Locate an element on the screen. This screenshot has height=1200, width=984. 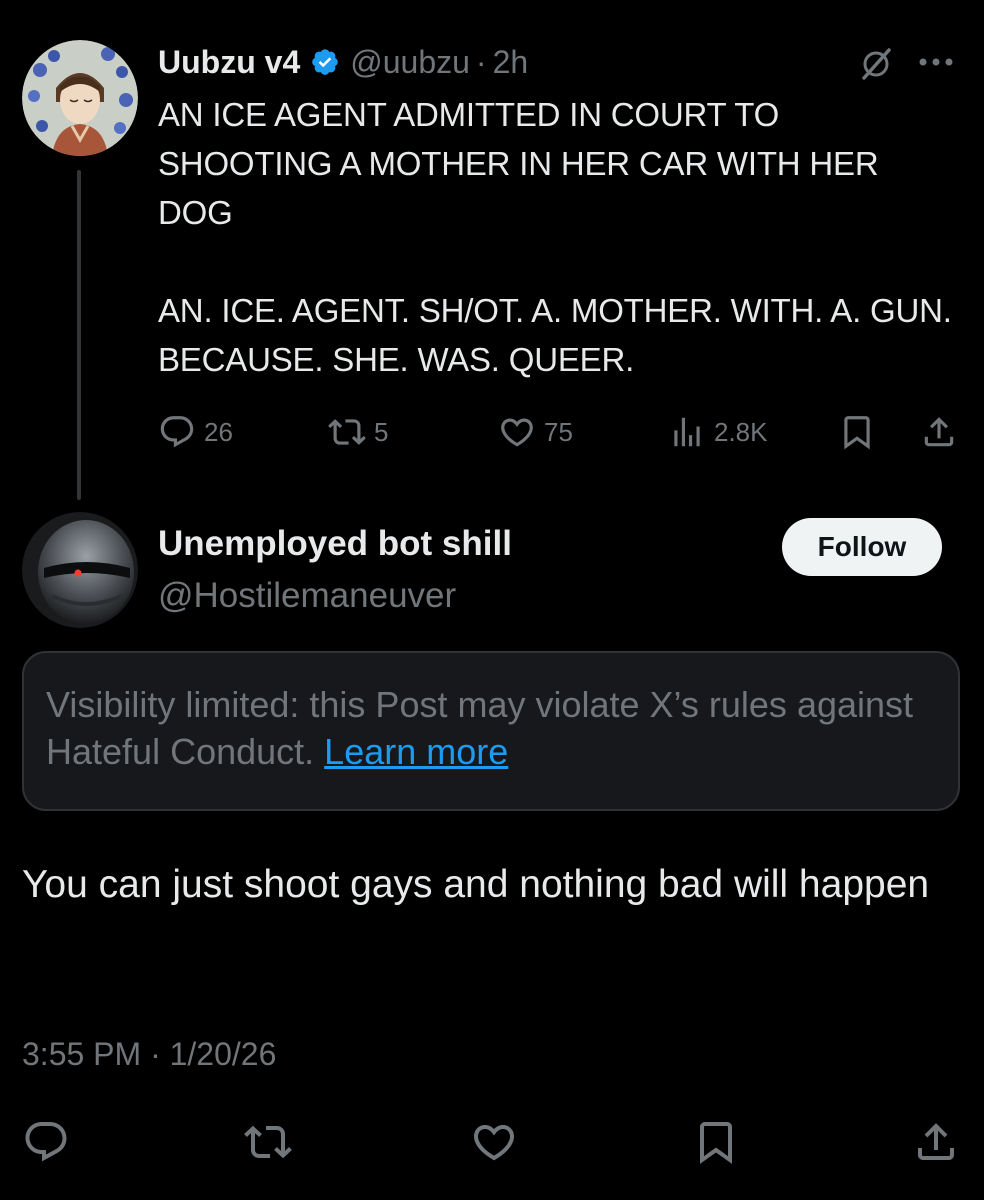
reply-actions is located at coordinates (492, 1143).